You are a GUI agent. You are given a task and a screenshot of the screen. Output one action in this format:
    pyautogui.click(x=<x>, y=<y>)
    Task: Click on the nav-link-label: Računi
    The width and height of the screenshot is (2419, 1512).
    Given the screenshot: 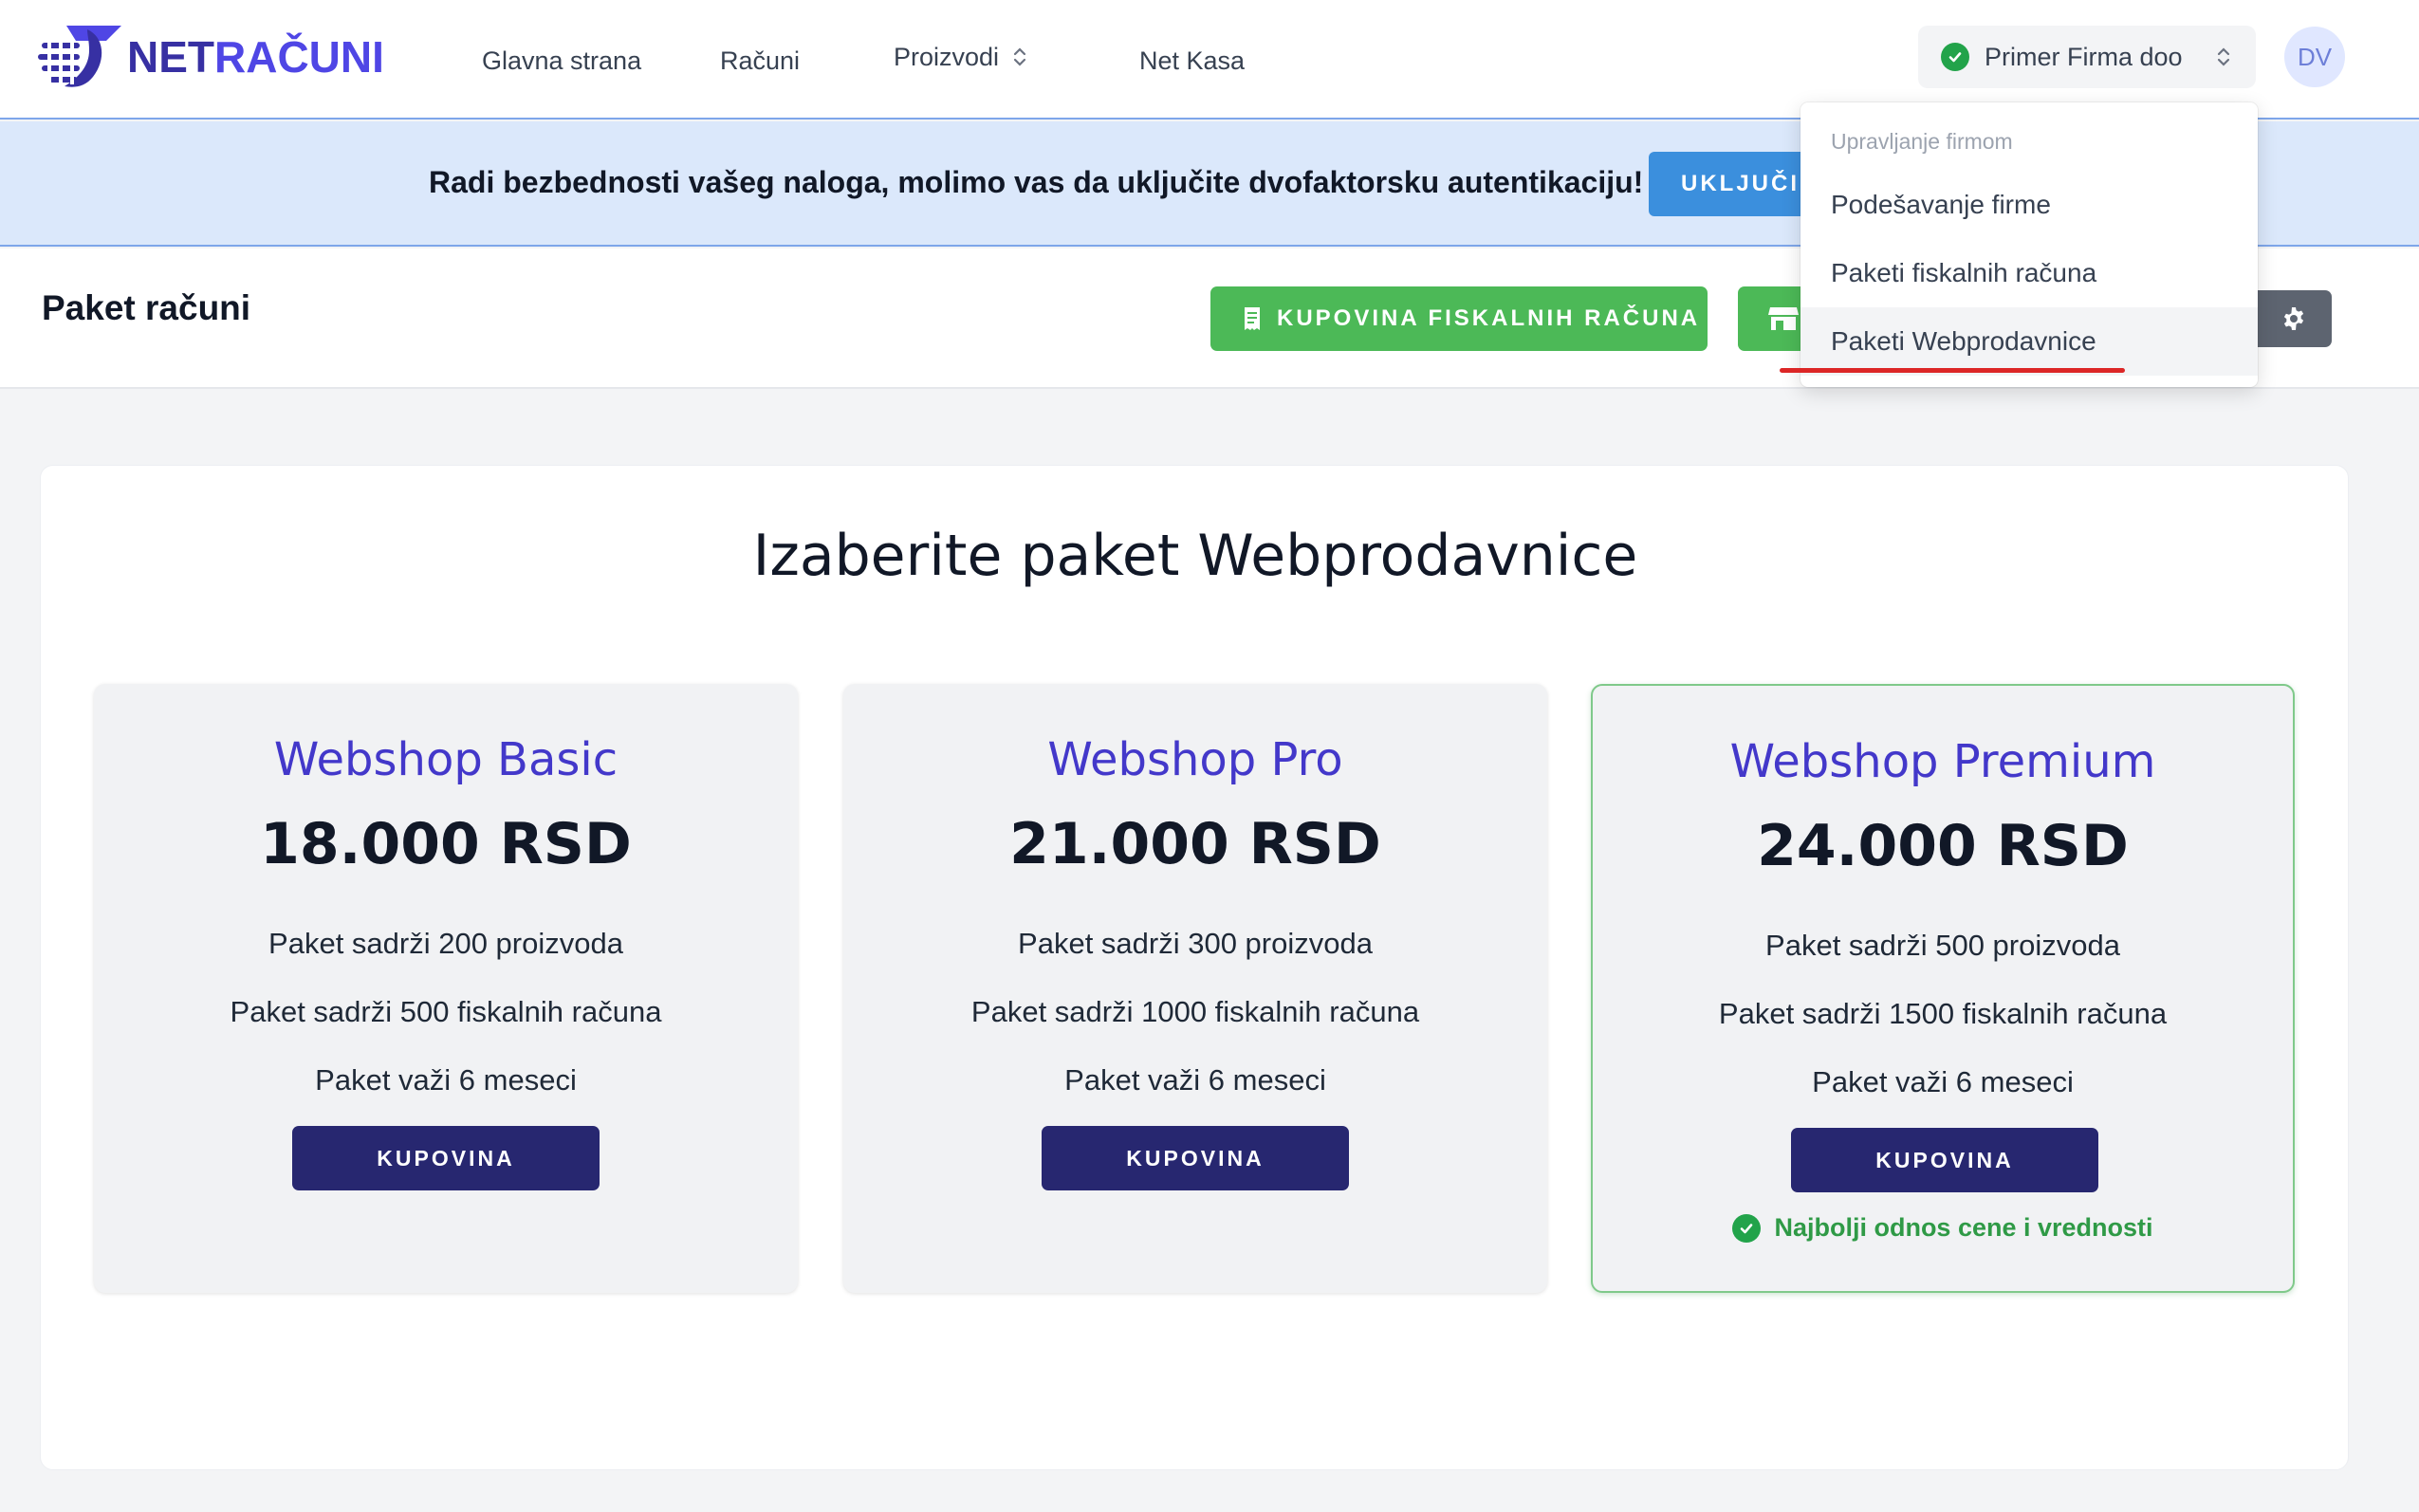 What is the action you would take?
    pyautogui.click(x=760, y=60)
    